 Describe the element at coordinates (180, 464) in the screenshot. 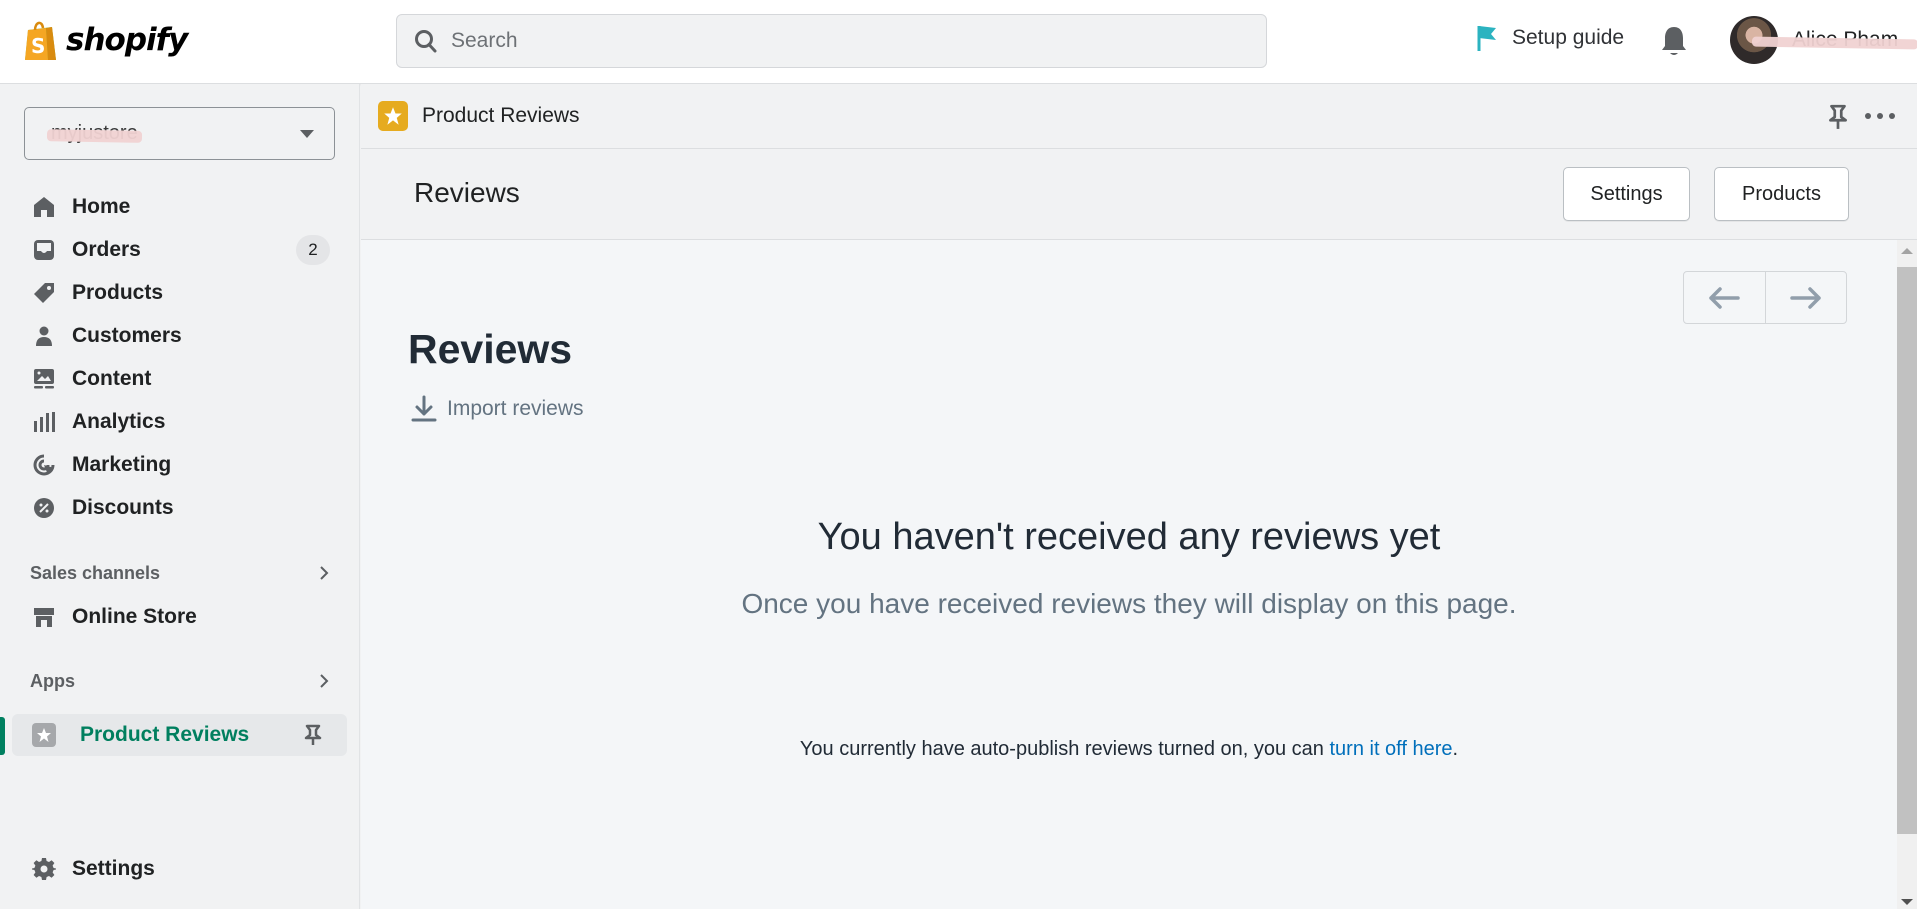

I see `nav-item-marketing: Marketing` at that location.